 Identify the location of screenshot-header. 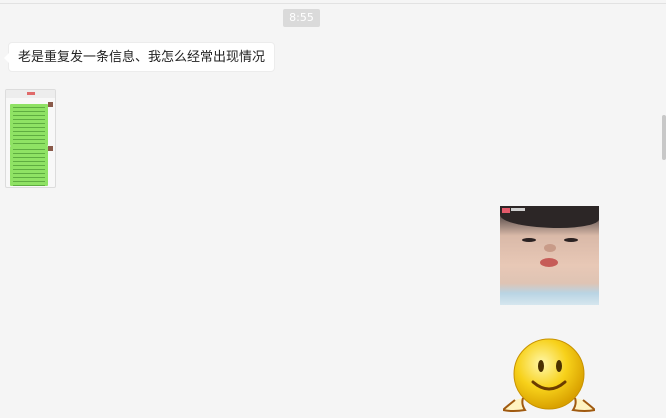
(30, 94).